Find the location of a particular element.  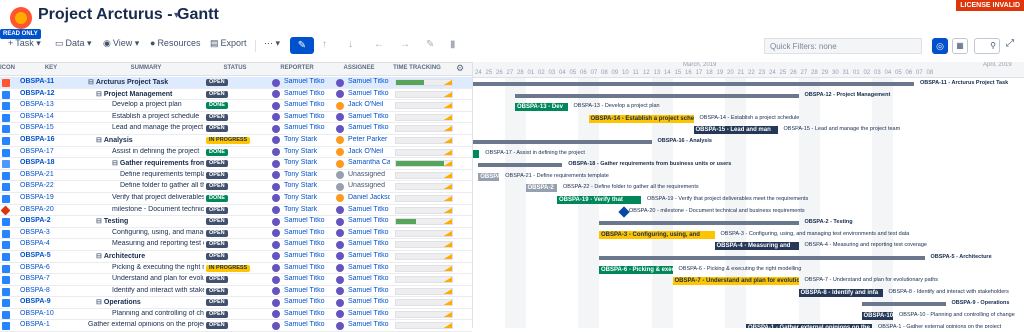

issue-summary: ⊟ Project Management is located at coordinates (150, 94).